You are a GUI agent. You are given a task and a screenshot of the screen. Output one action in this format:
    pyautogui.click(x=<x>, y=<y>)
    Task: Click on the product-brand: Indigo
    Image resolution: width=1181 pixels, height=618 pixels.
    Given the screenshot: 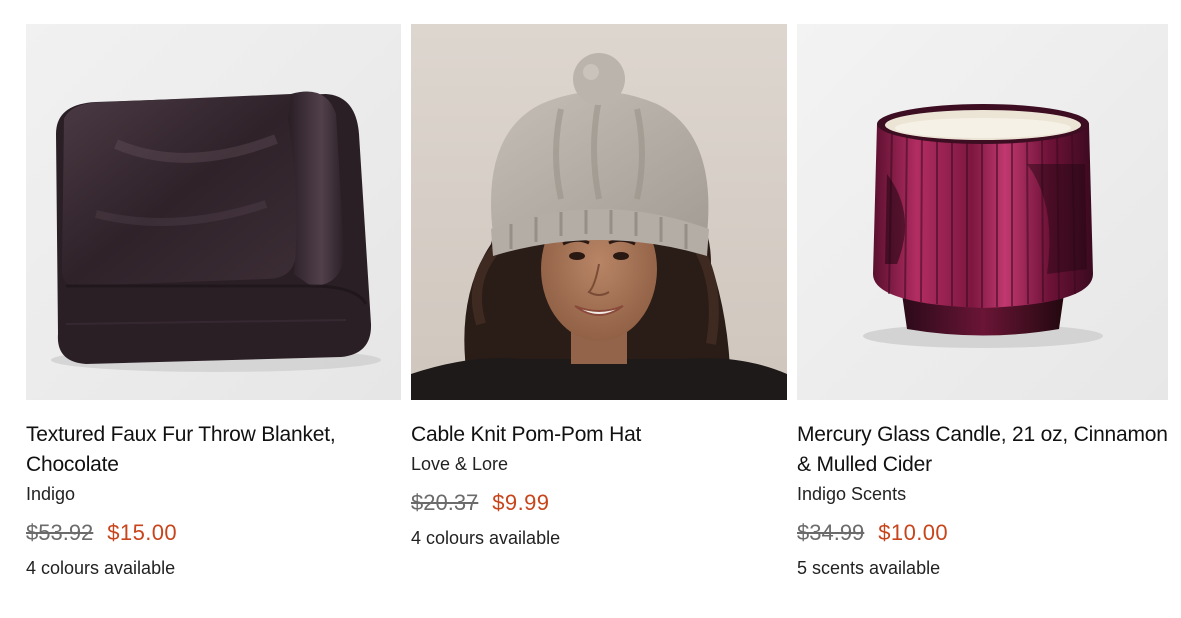 What is the action you would take?
    pyautogui.click(x=51, y=494)
    